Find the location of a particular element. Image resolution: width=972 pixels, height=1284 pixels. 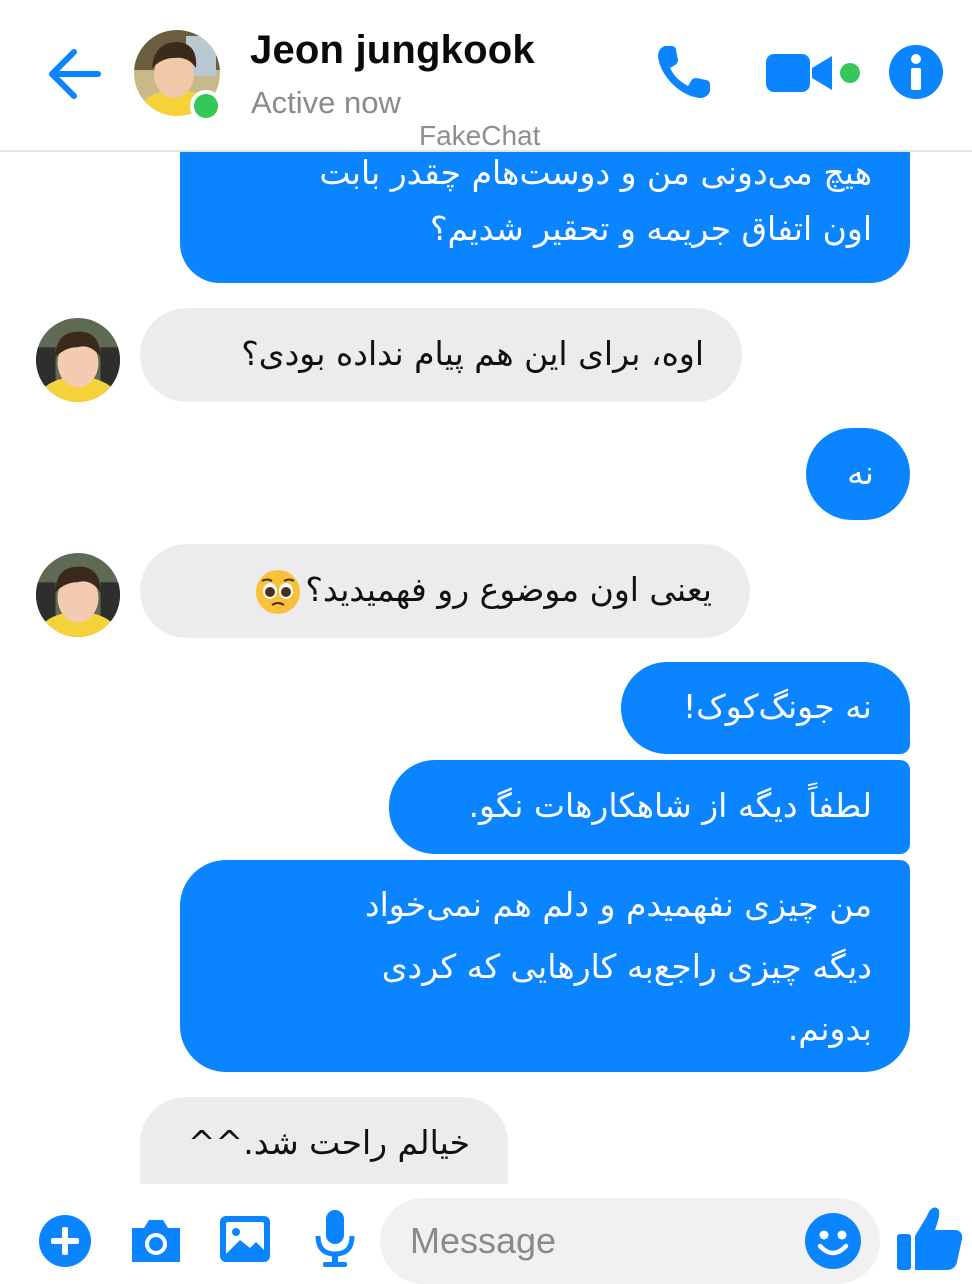

phone-icon is located at coordinates (684, 72).